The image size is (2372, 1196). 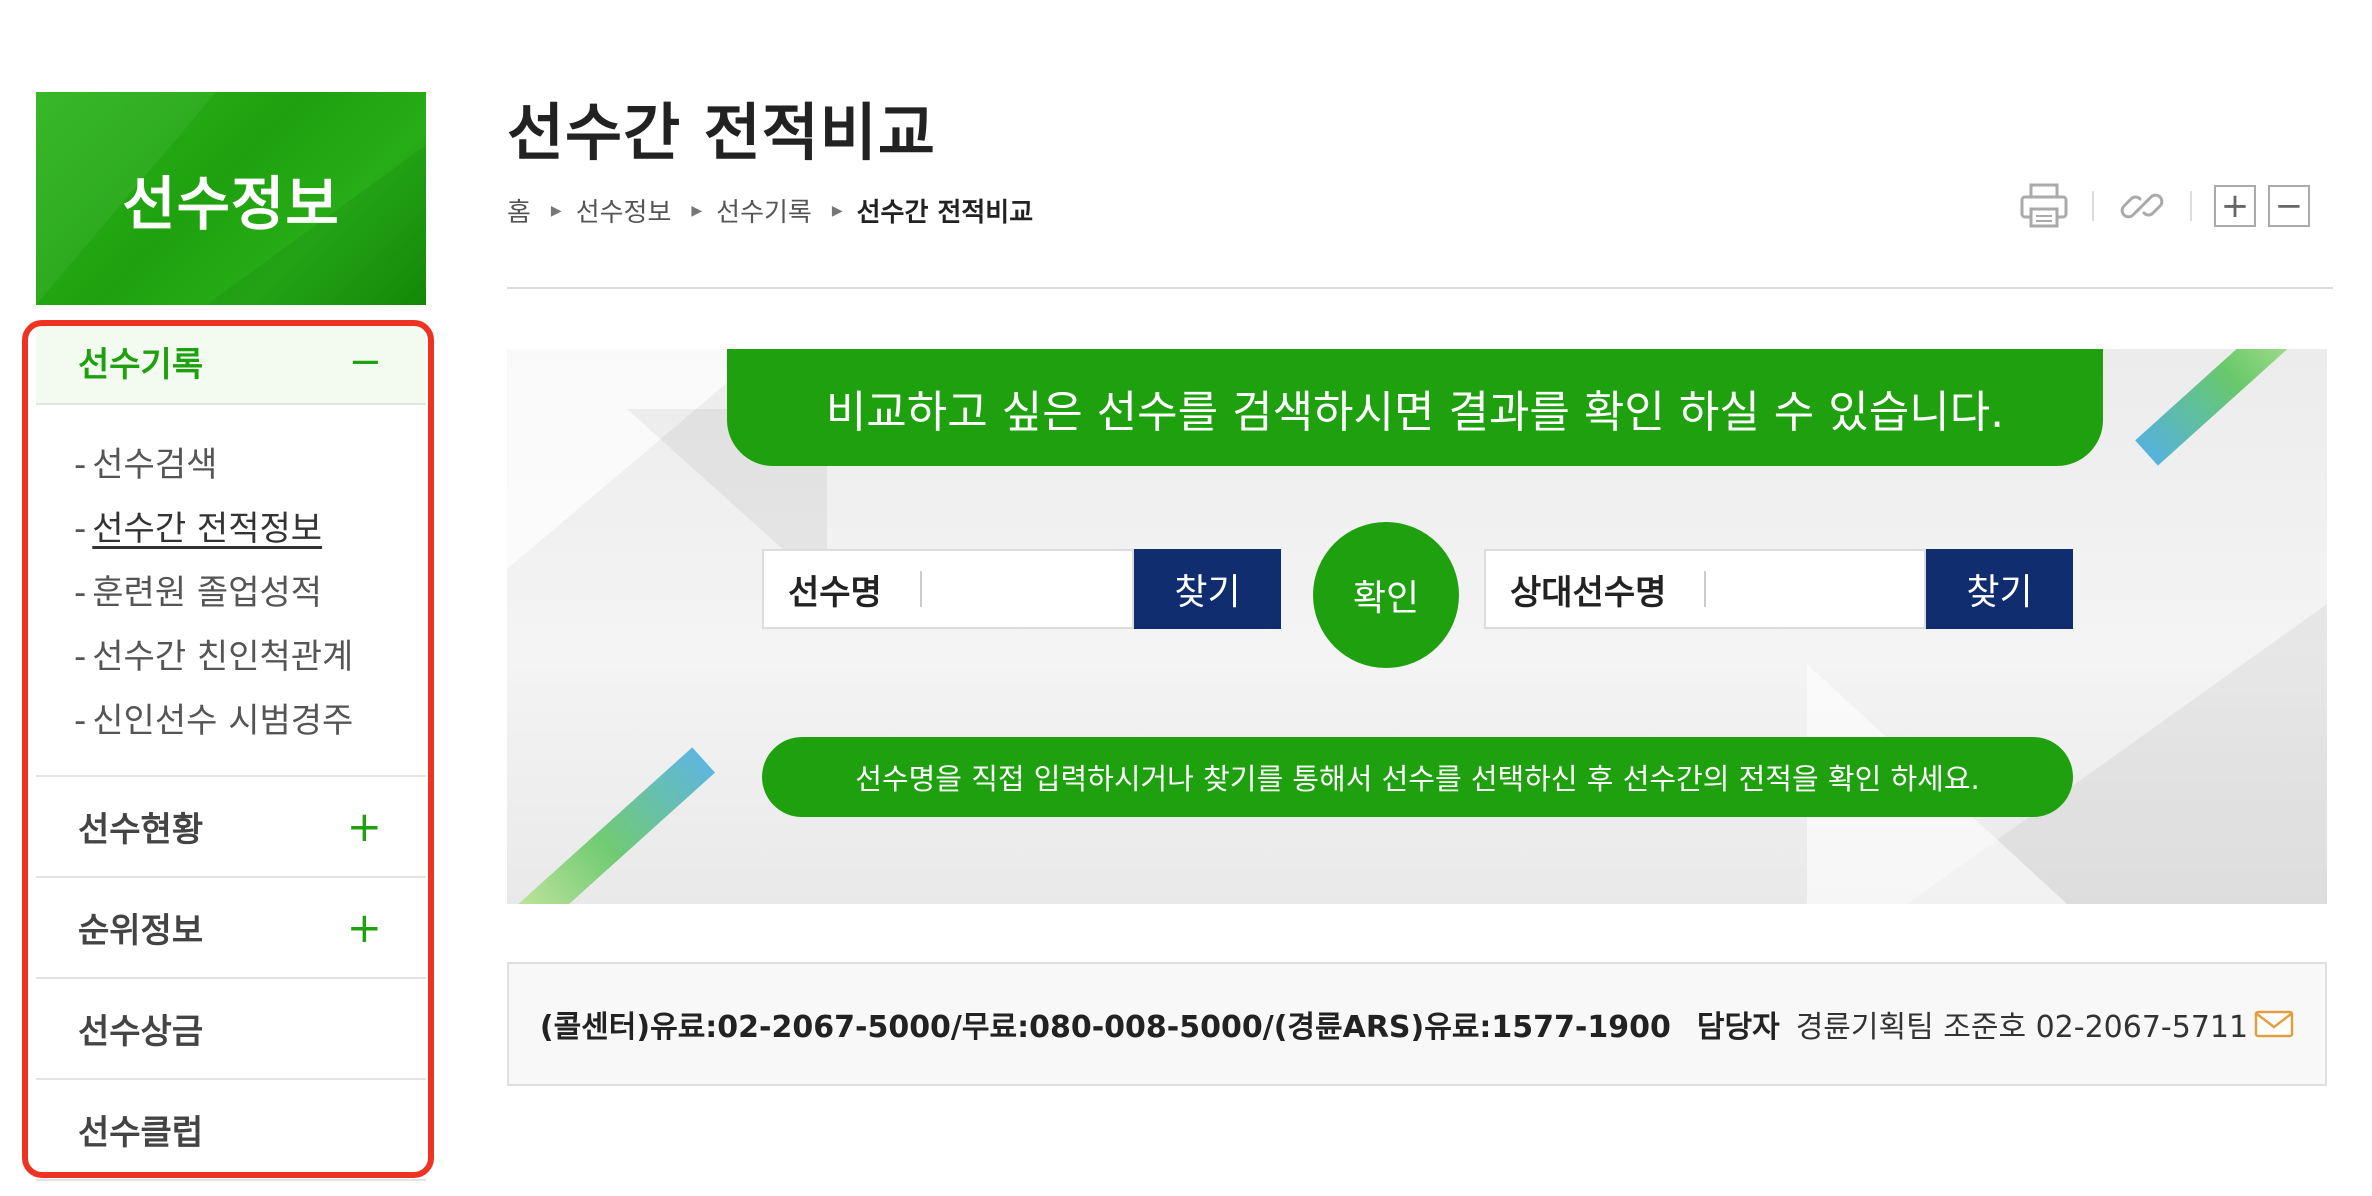 I want to click on sidebar-subitem-training-grades: - 훈련원 졸업성적, so click(x=250, y=593).